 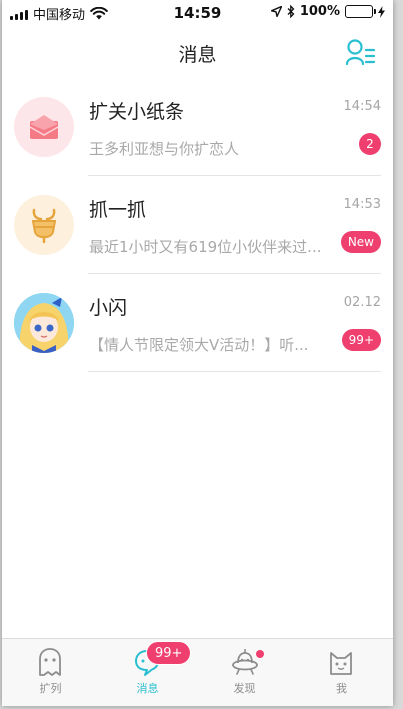 What do you see at coordinates (381, 11) in the screenshot?
I see `charging-bolt-icon` at bounding box center [381, 11].